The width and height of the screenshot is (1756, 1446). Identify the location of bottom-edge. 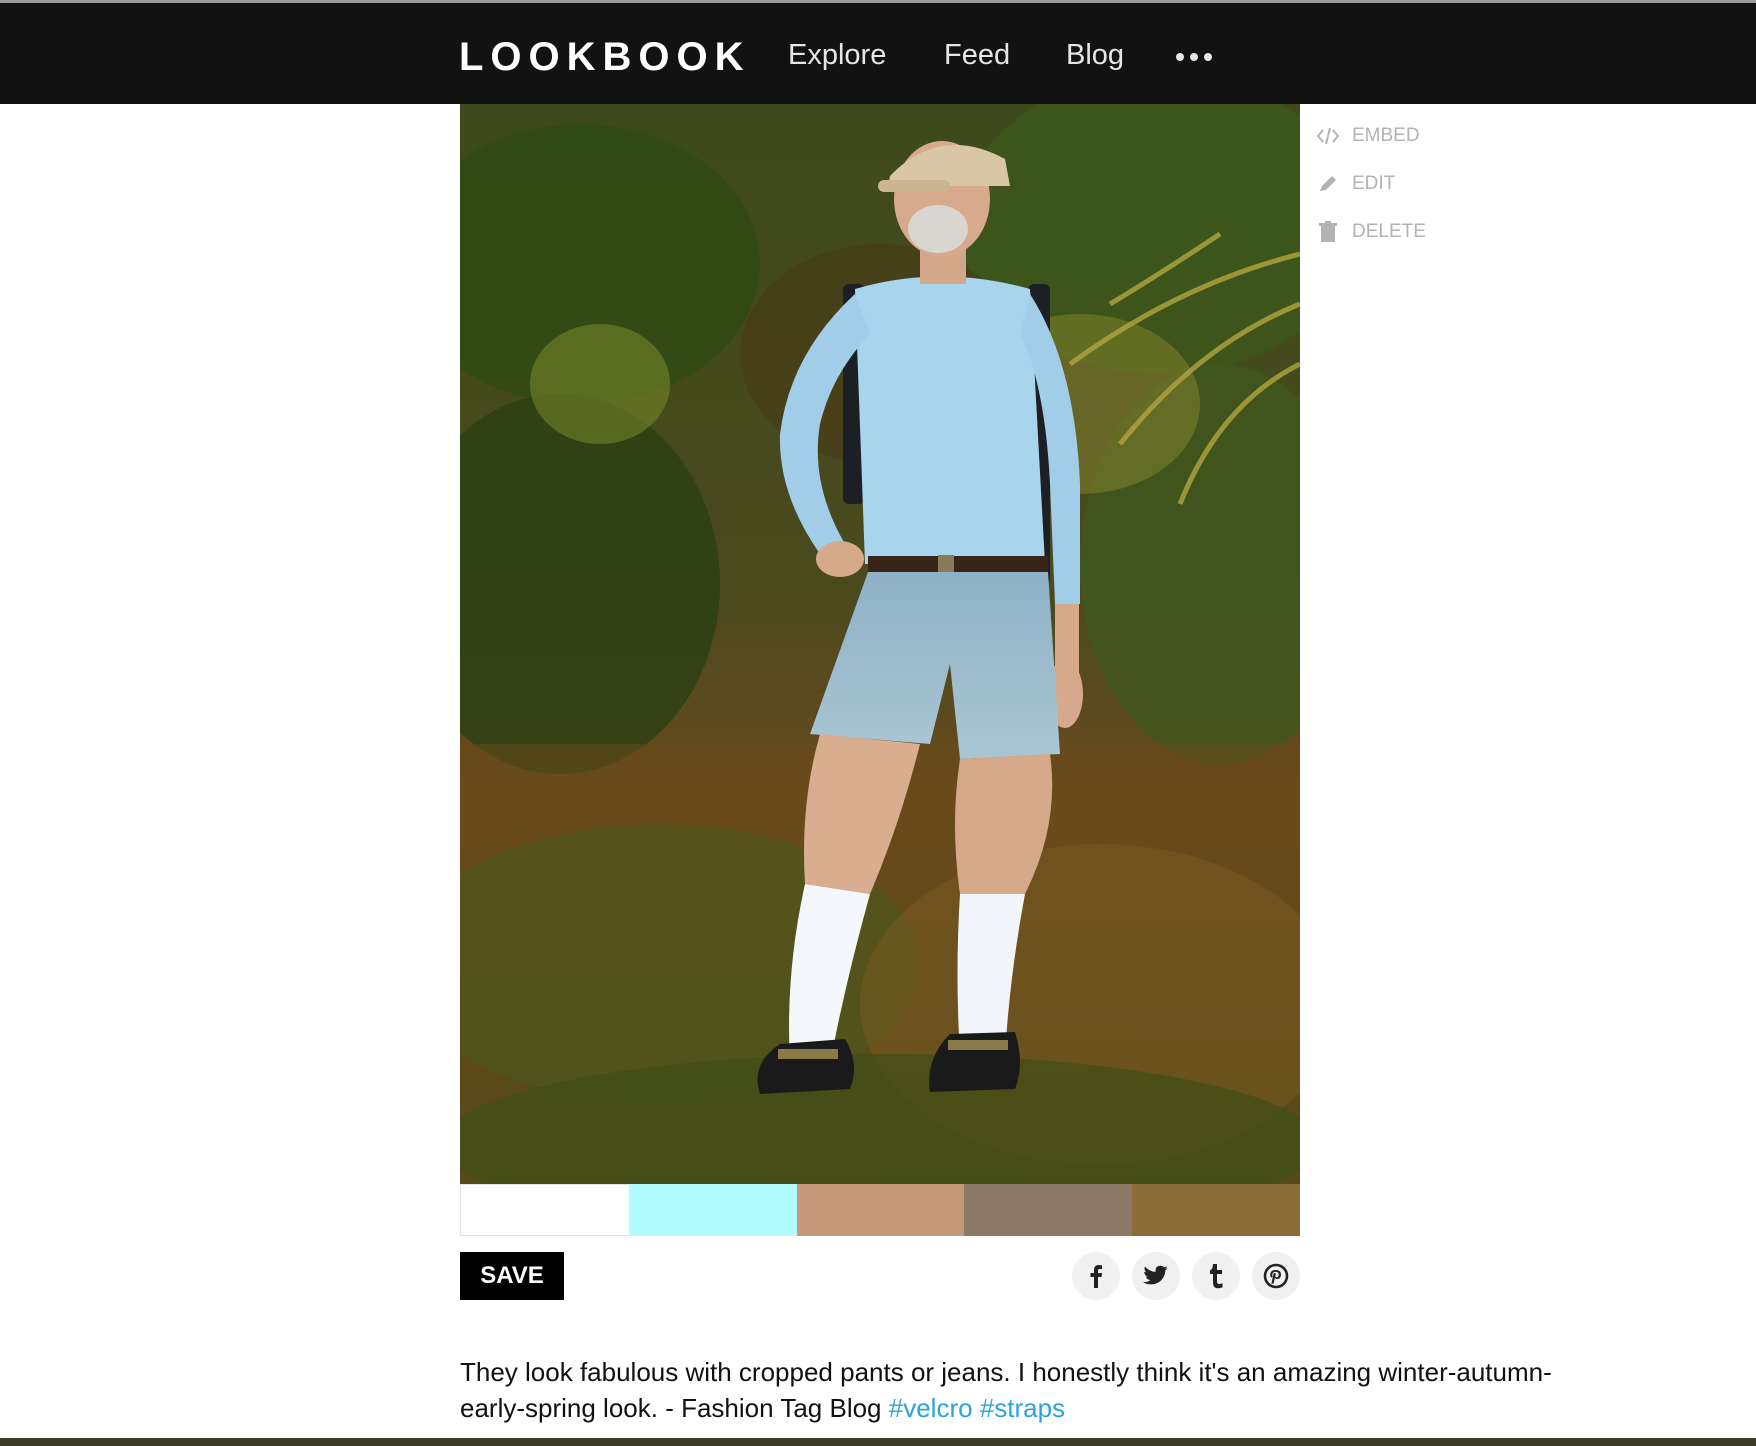
(878, 1442).